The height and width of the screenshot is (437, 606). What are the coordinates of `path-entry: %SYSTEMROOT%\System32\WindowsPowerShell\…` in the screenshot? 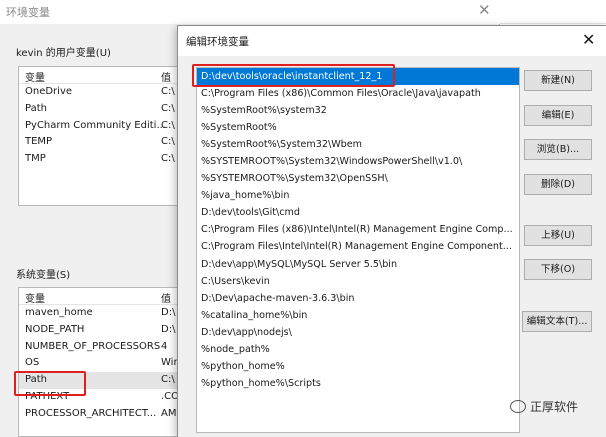 It's located at (358, 161).